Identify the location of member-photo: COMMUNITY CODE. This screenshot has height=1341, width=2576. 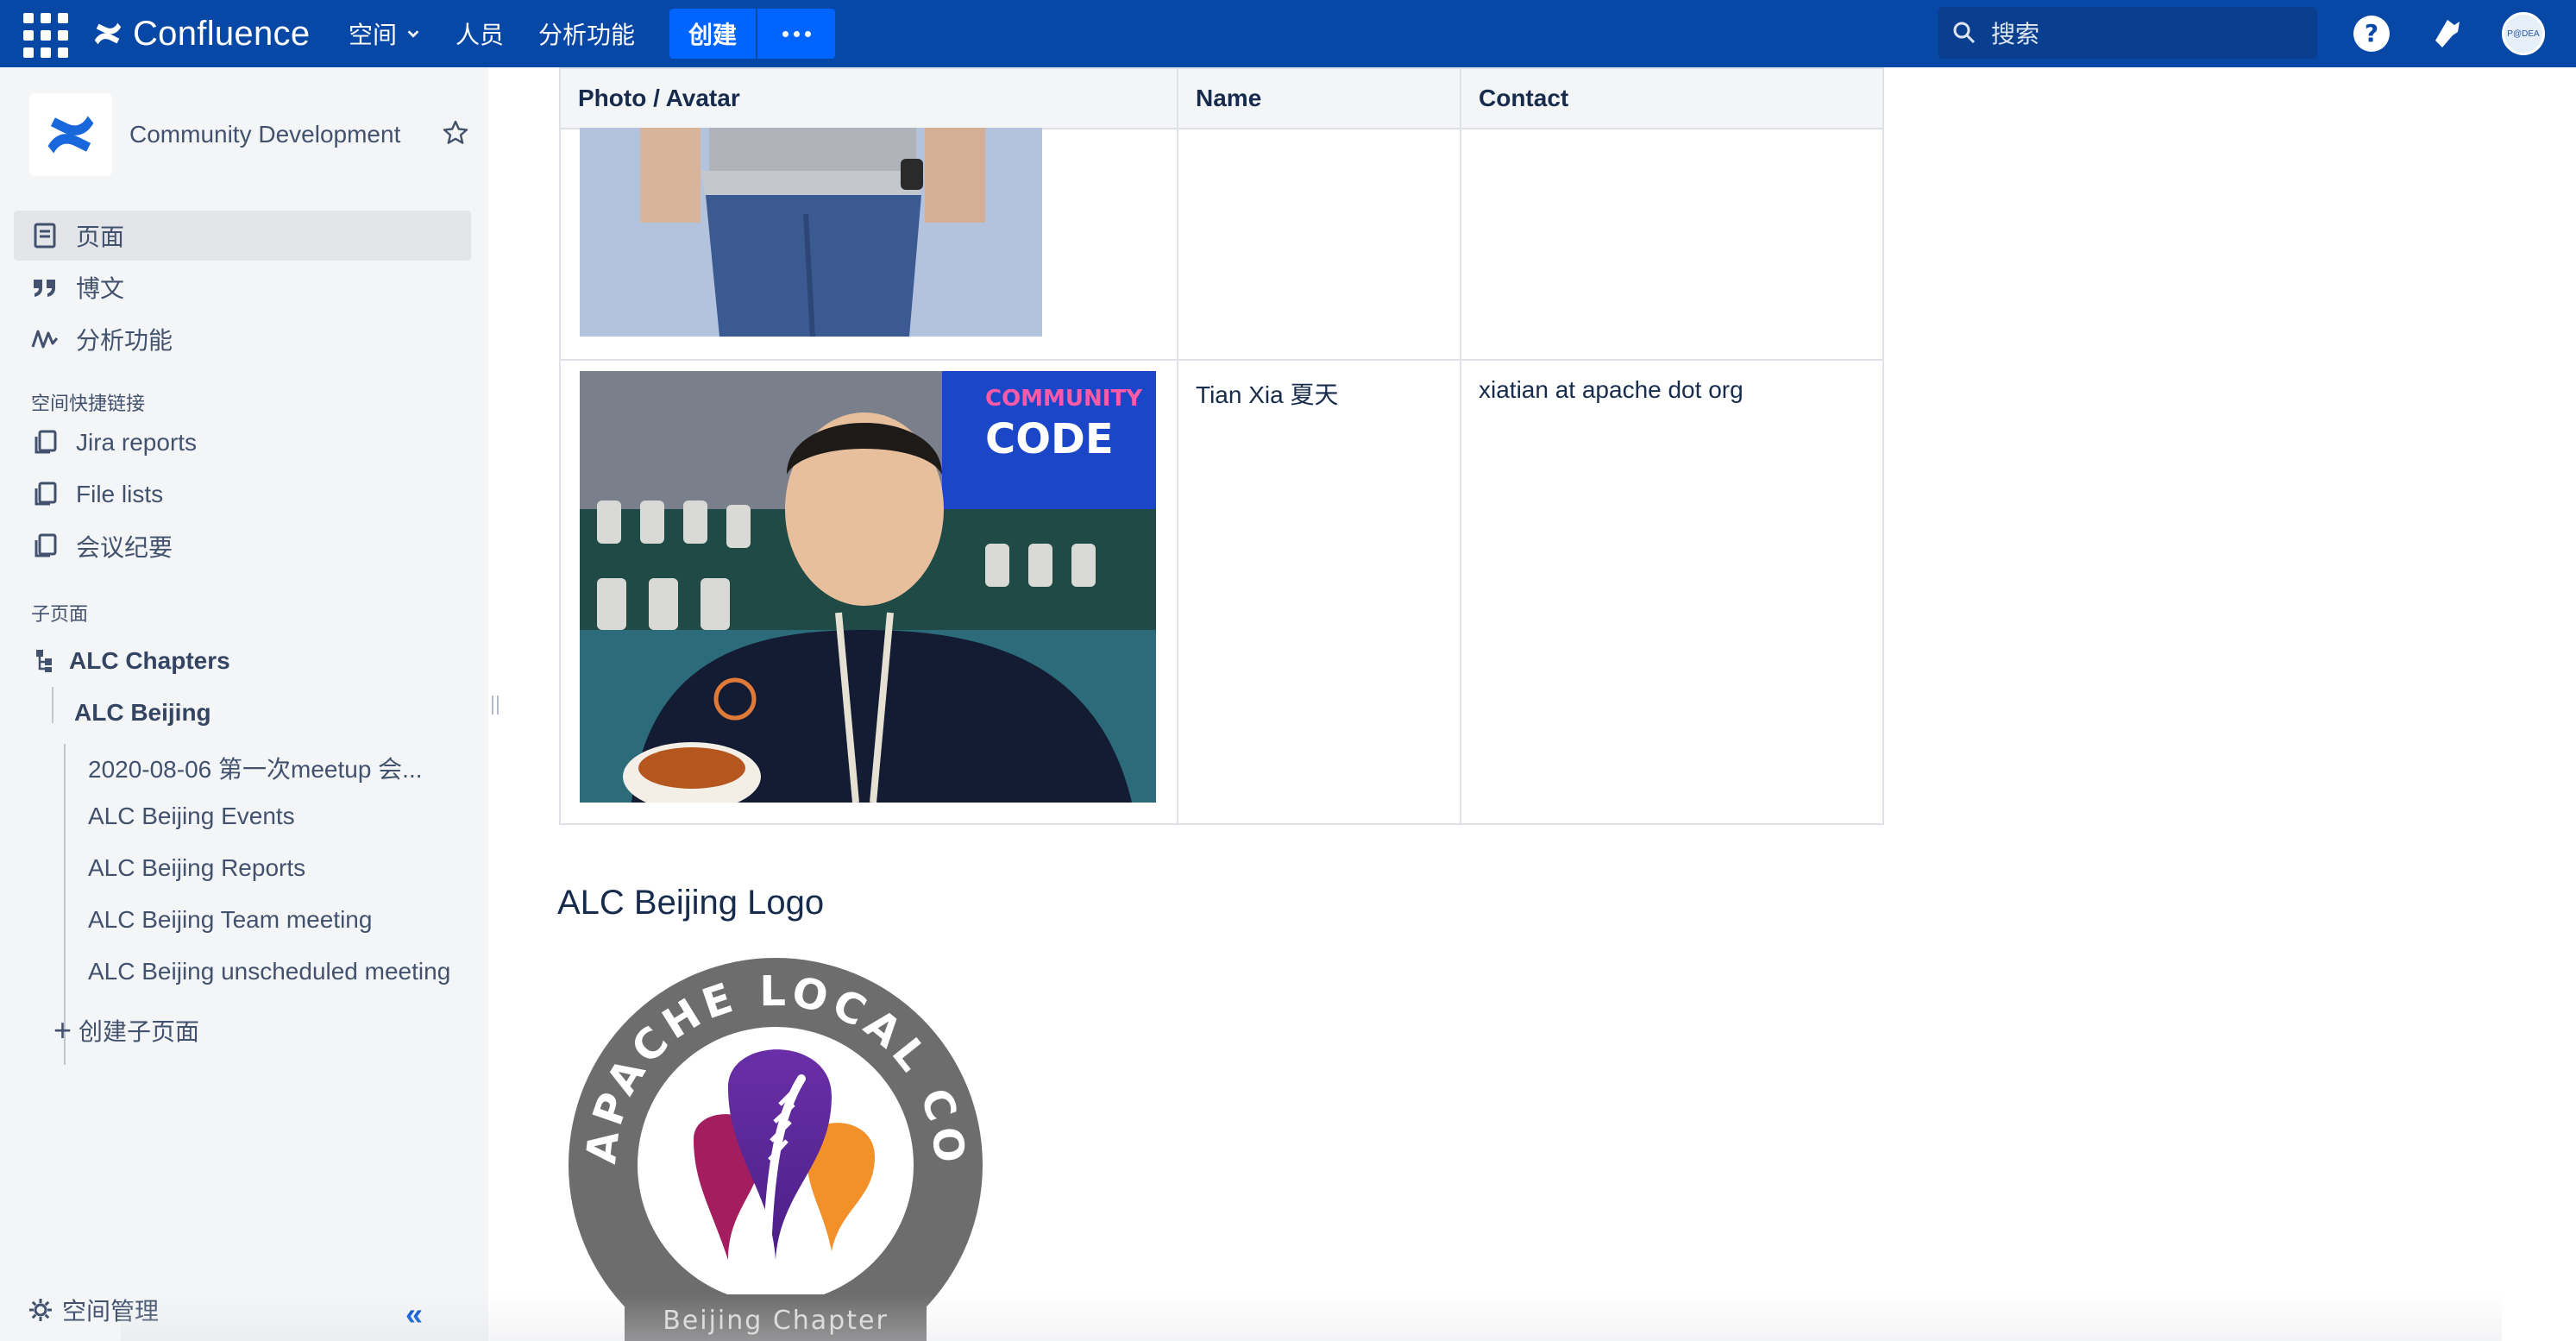
(868, 587).